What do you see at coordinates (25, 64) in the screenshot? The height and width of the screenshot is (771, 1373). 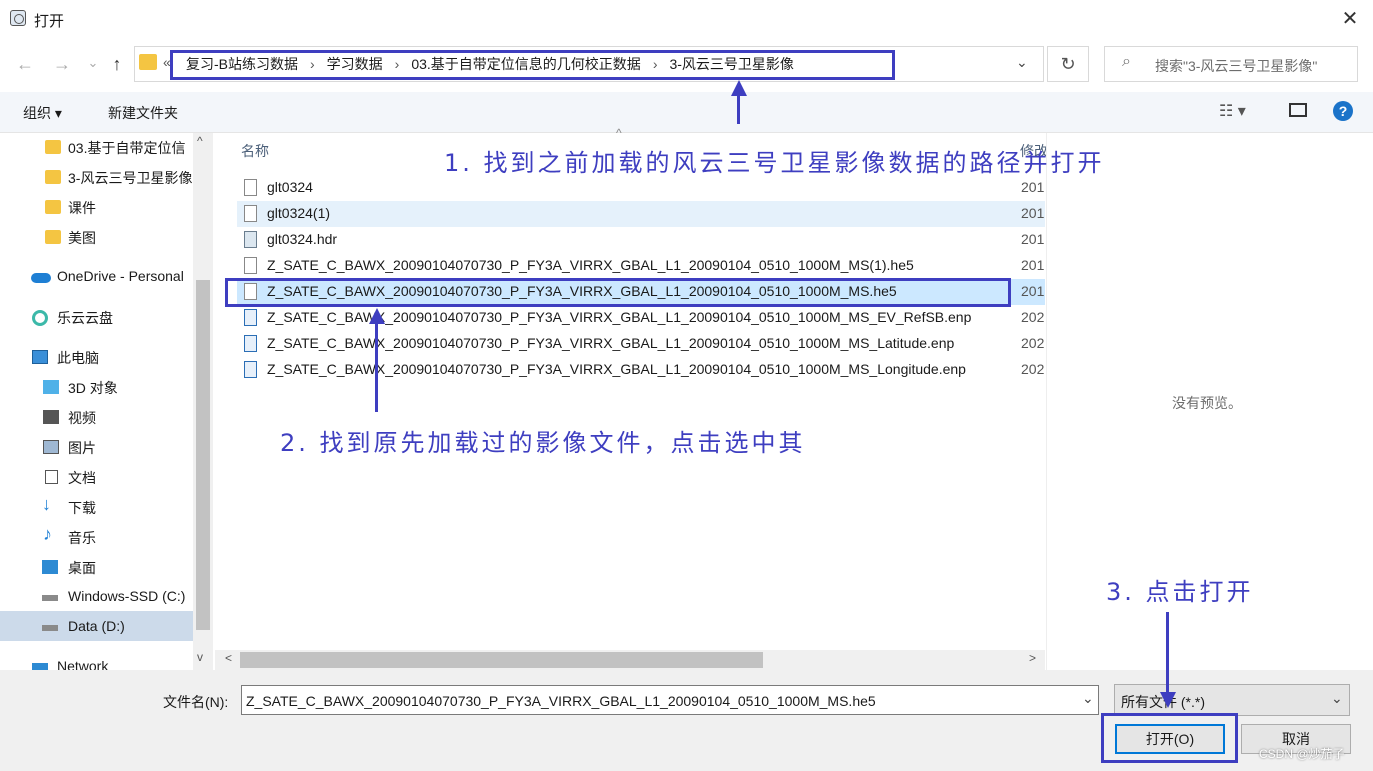 I see `back-button: ←` at bounding box center [25, 64].